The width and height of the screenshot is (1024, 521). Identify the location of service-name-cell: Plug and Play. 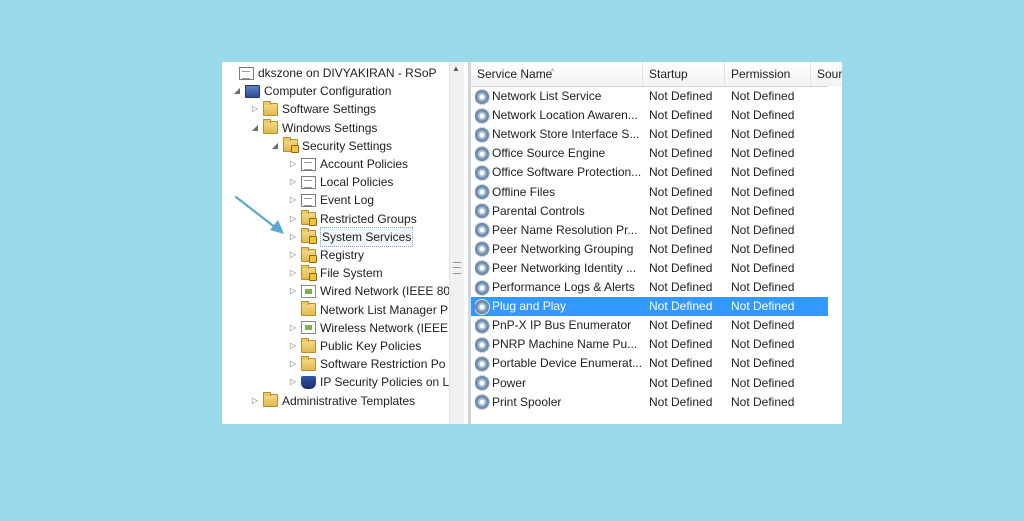
(558, 306).